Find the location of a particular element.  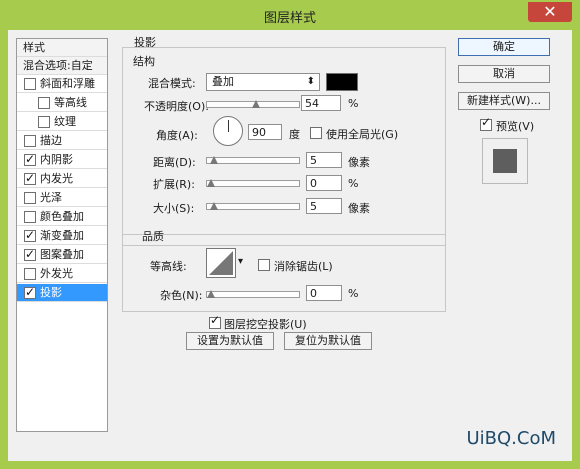

watermark-logo: UiBQ.CoM is located at coordinates (511, 438).